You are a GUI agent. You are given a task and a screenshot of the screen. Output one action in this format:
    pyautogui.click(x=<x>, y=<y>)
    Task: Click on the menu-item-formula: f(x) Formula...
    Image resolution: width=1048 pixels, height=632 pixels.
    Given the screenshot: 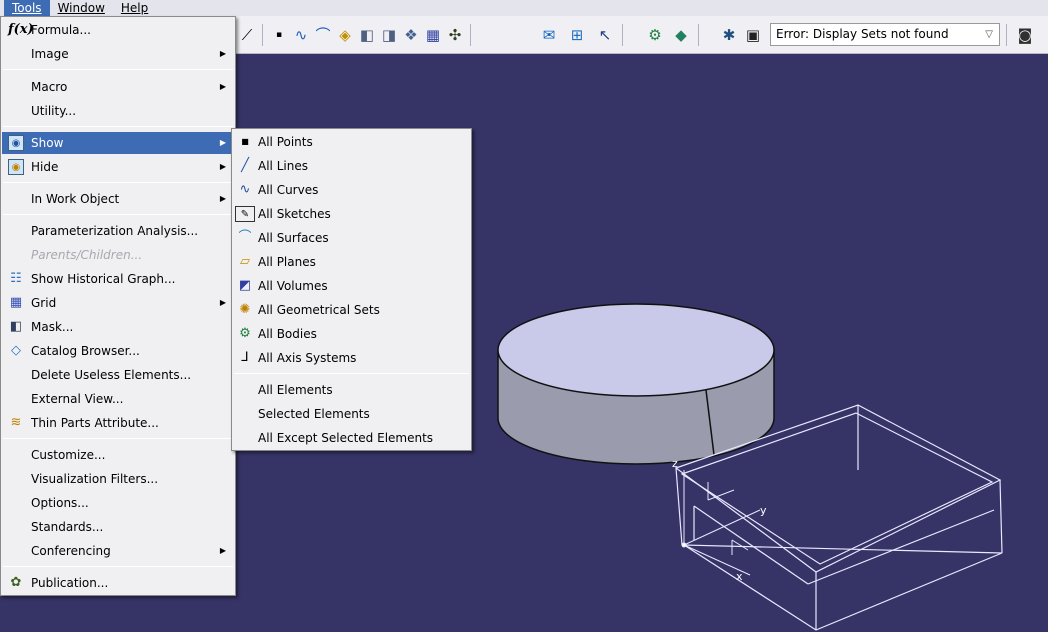 What is the action you would take?
    pyautogui.click(x=118, y=30)
    